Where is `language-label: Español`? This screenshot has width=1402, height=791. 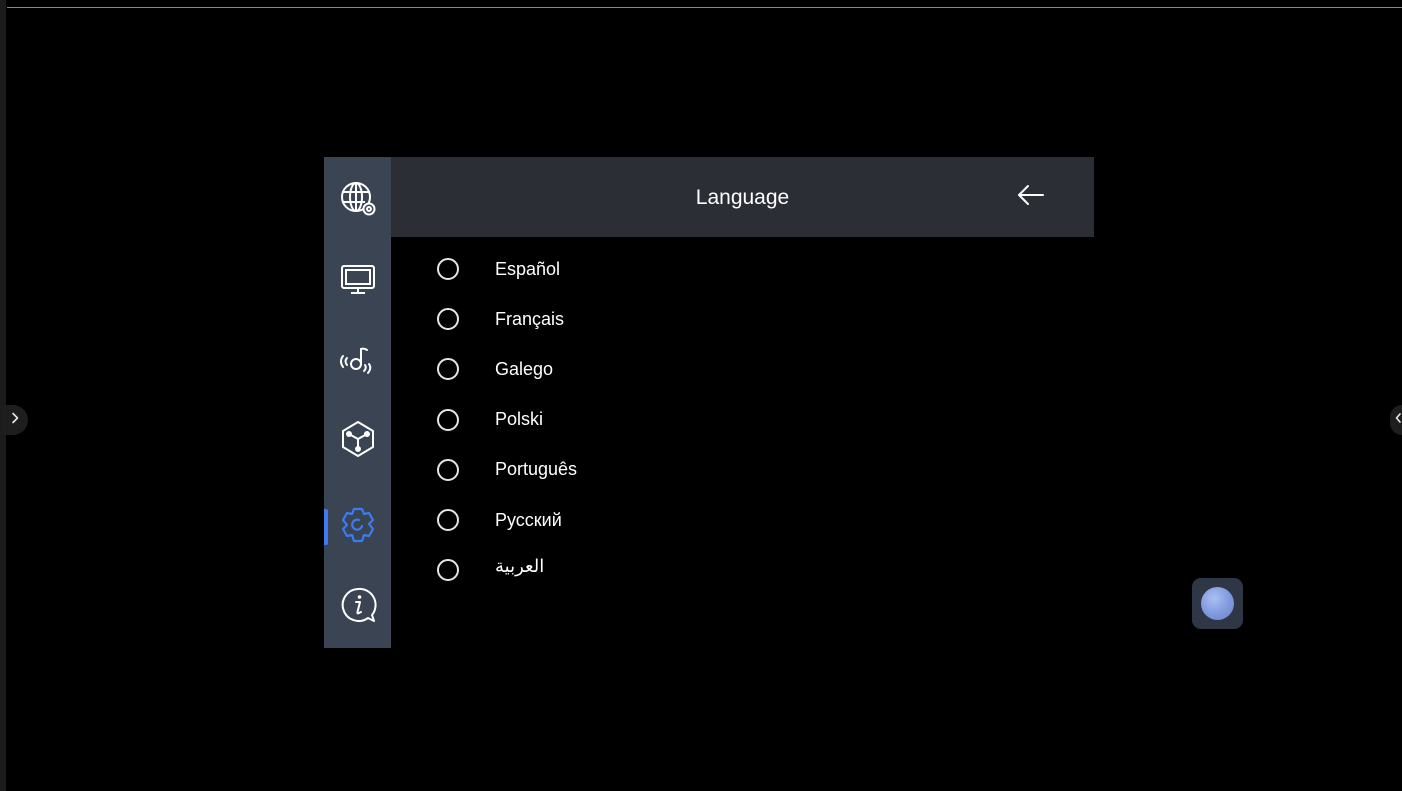 language-label: Español is located at coordinates (528, 268).